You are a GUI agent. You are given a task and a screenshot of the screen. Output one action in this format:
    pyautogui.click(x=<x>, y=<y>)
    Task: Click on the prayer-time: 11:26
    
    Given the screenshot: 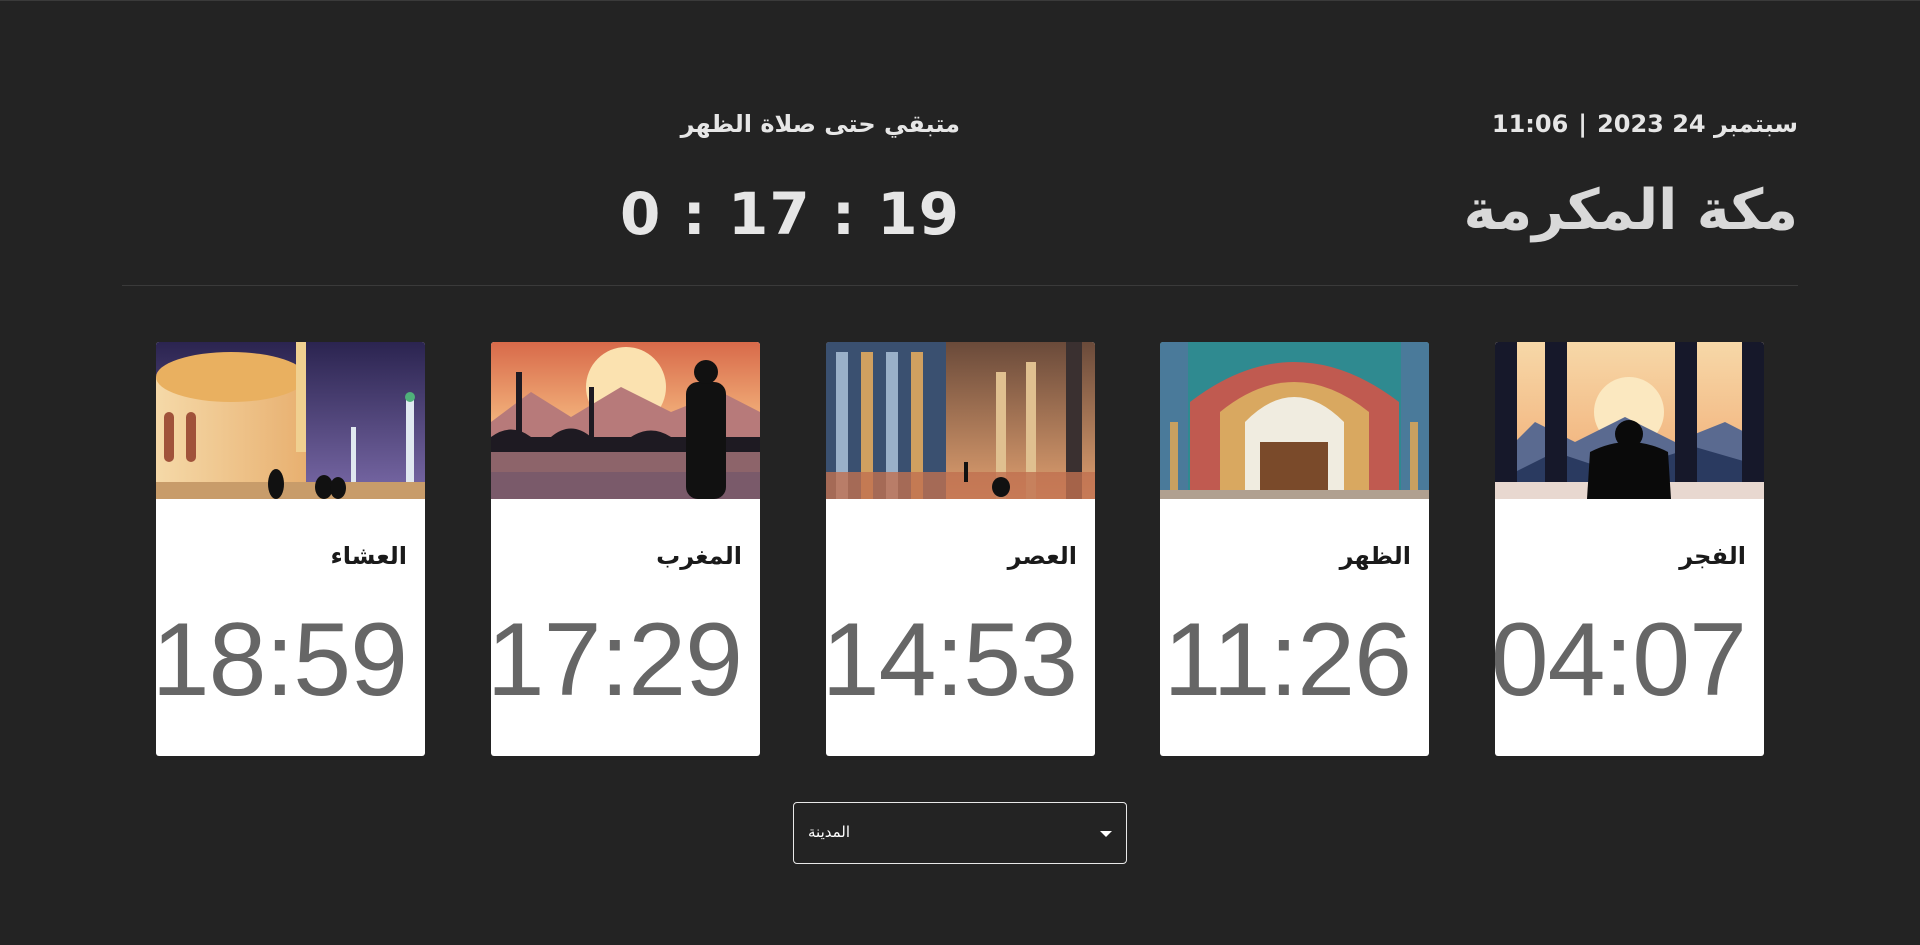 What is the action you would take?
    pyautogui.click(x=1287, y=660)
    